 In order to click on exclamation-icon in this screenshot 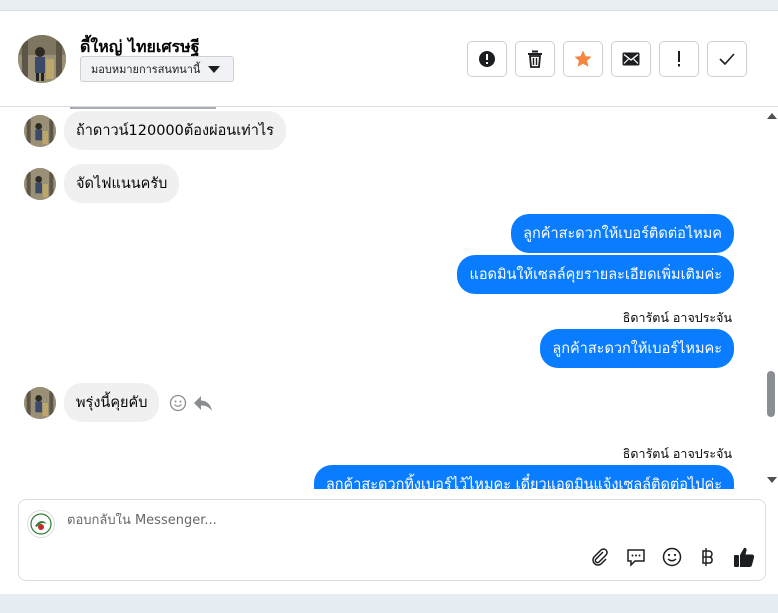, I will do `click(679, 59)`.